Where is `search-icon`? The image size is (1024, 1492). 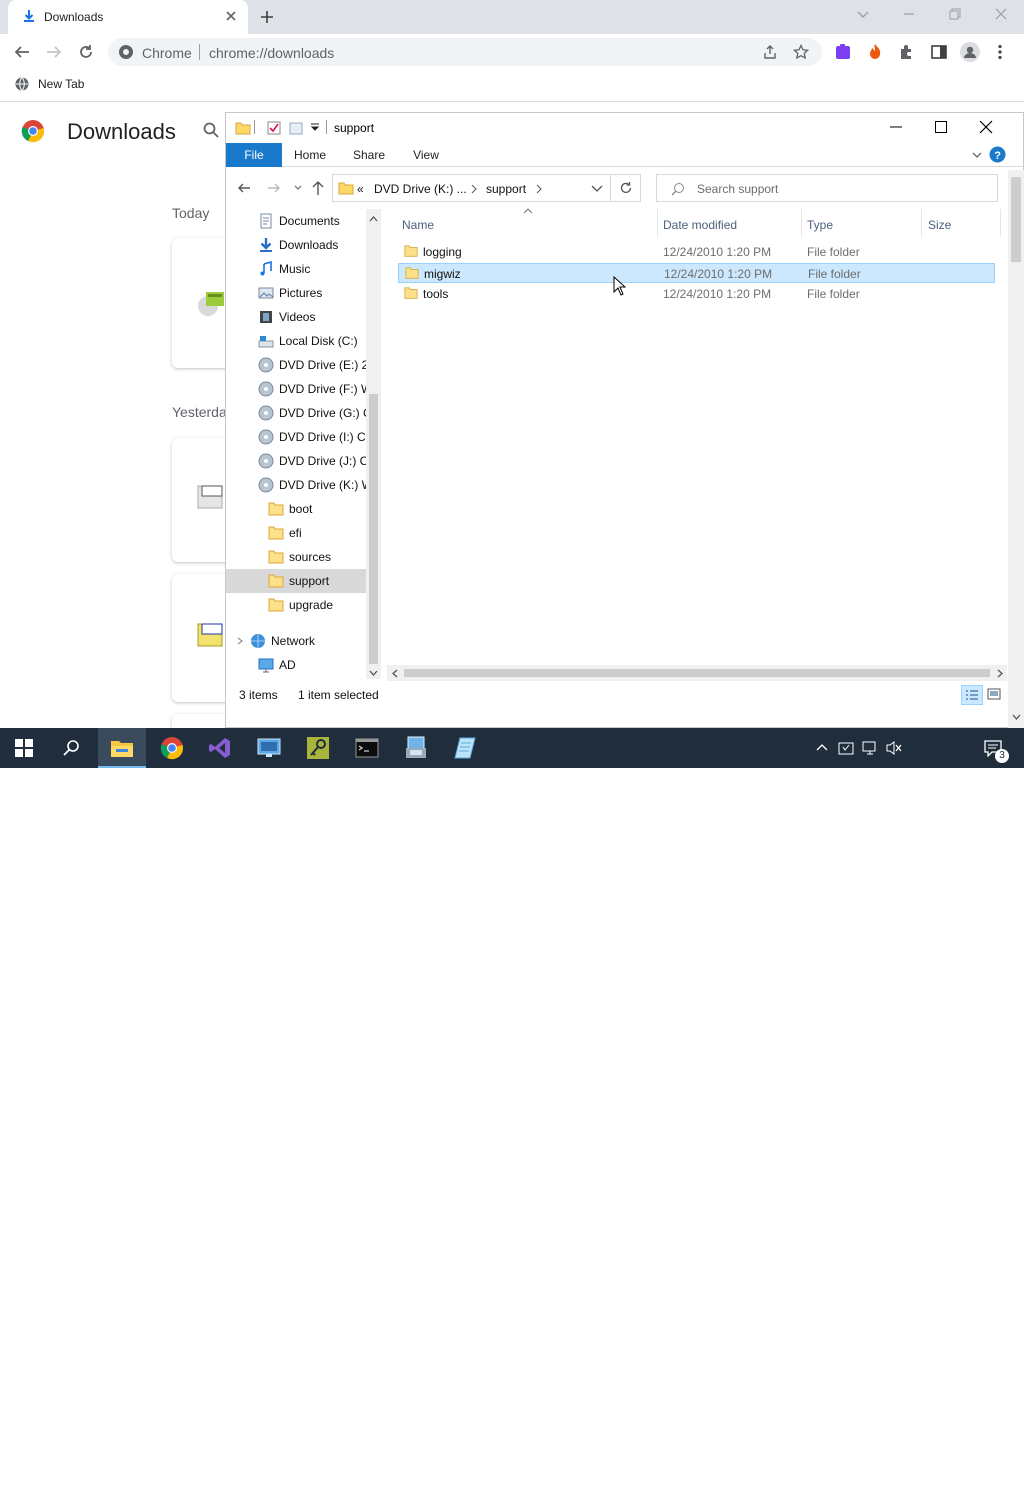
search-icon is located at coordinates (211, 130).